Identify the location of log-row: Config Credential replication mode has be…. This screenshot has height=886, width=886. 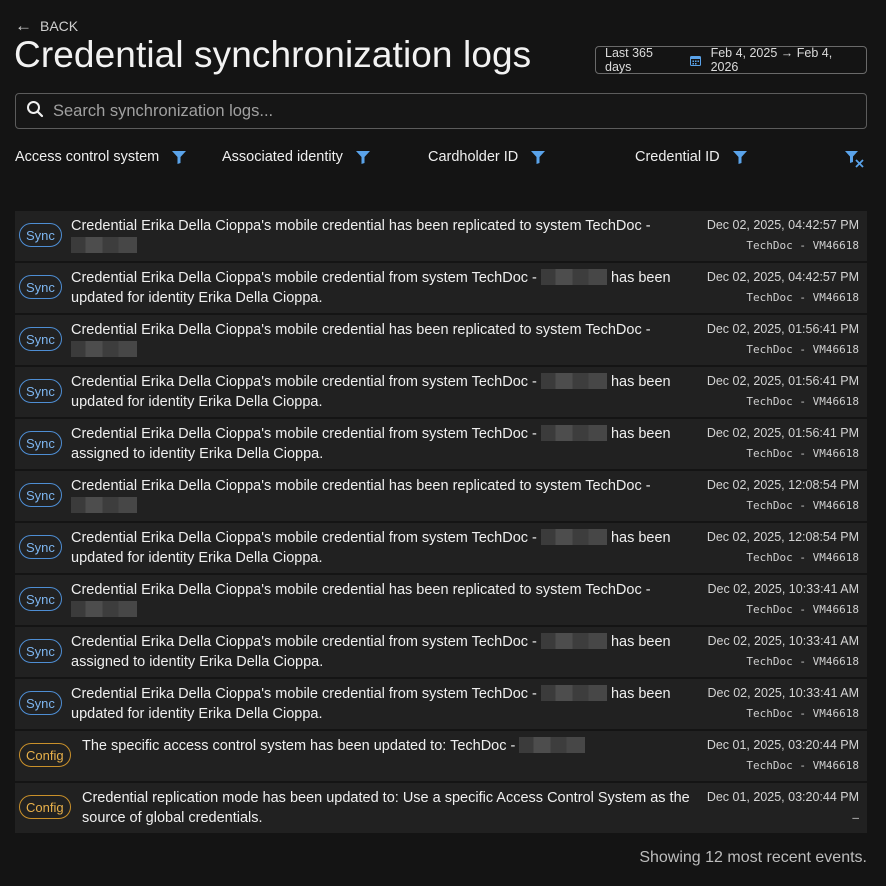
(441, 808).